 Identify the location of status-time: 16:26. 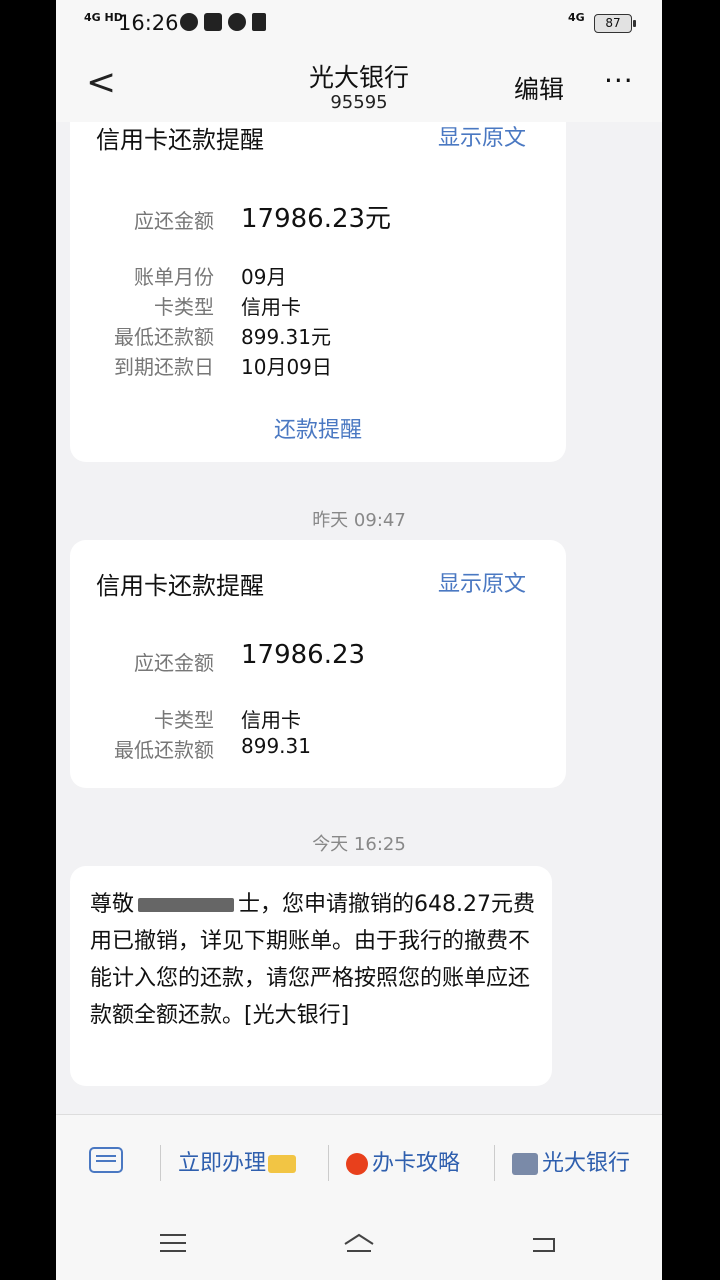
(148, 23).